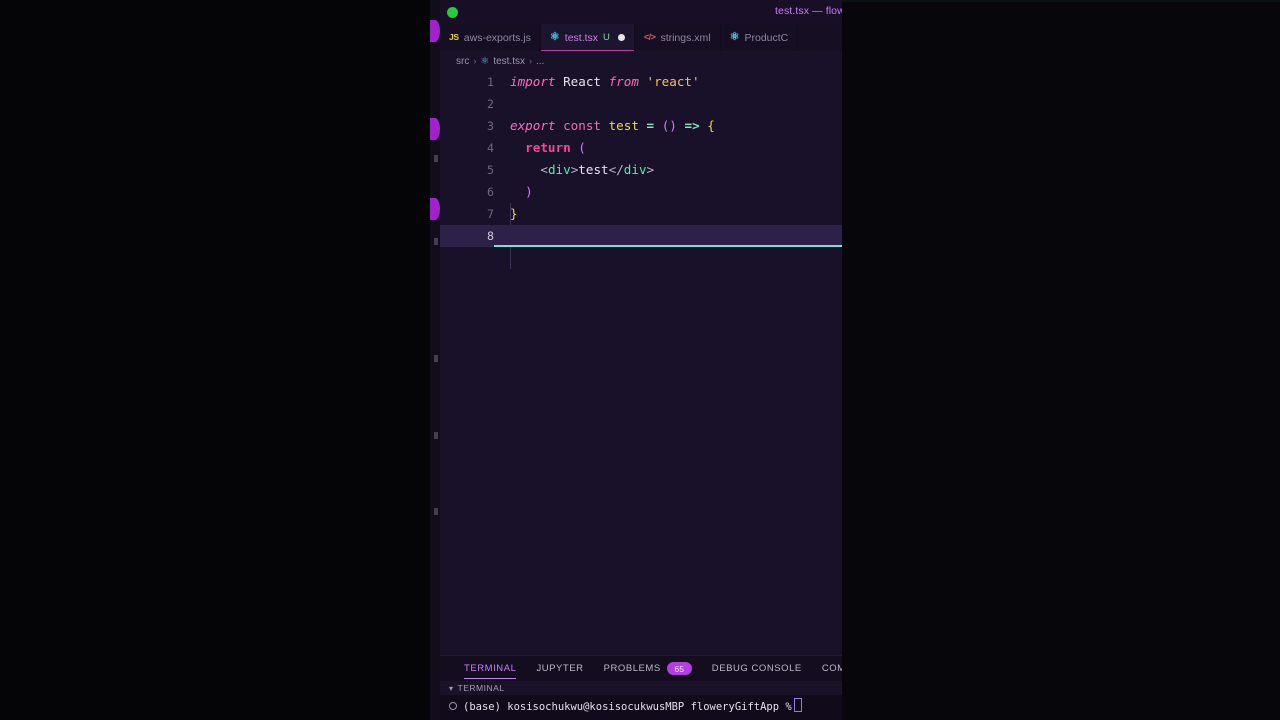  What do you see at coordinates (454, 37) in the screenshot?
I see `js-file-icon: JS` at bounding box center [454, 37].